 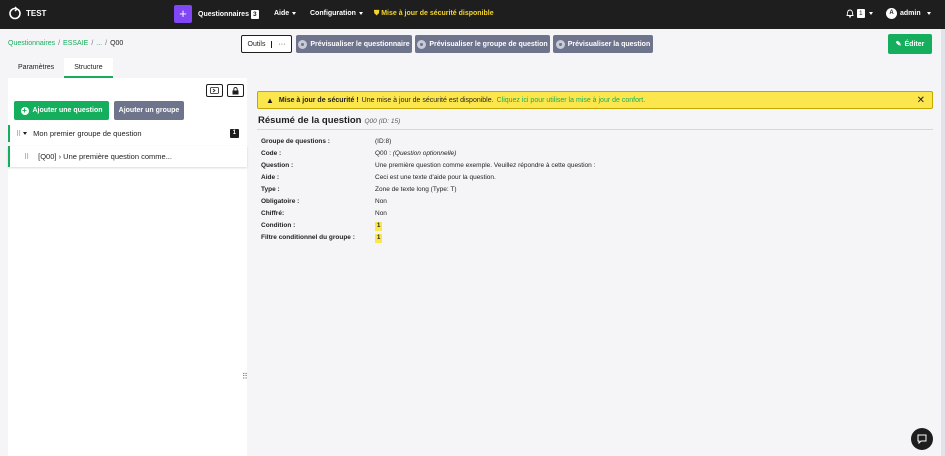 I want to click on avatar: A, so click(x=891, y=13).